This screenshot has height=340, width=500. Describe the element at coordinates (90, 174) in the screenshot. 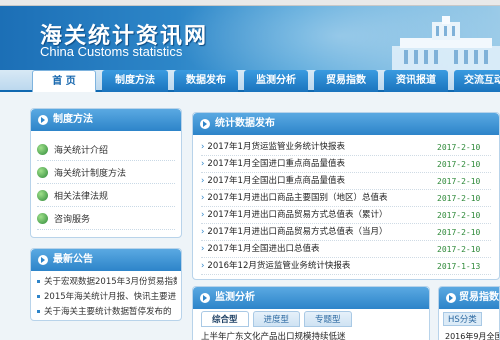

I see `method-item-label: 海关统计制度方法` at that location.